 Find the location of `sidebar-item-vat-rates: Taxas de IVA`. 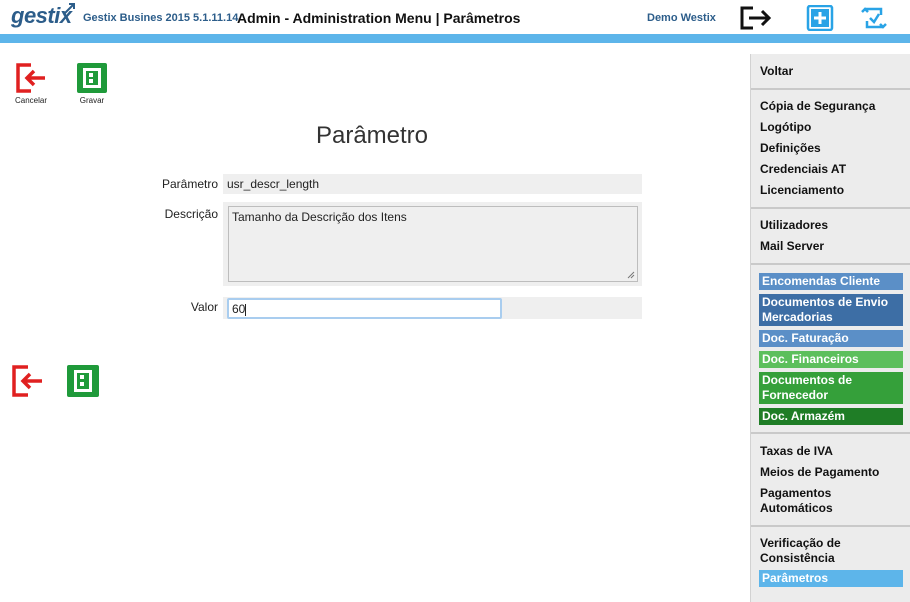

sidebar-item-vat-rates: Taxas de IVA is located at coordinates (831, 451).